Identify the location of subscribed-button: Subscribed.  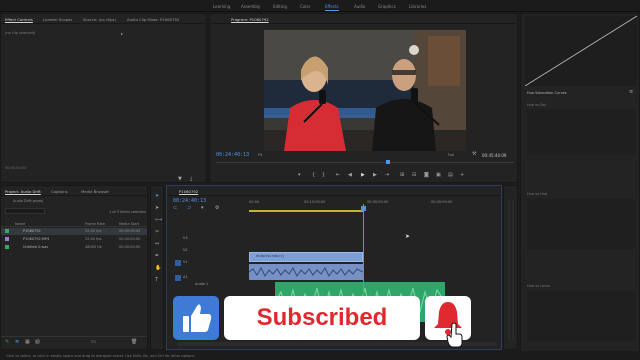
(322, 318).